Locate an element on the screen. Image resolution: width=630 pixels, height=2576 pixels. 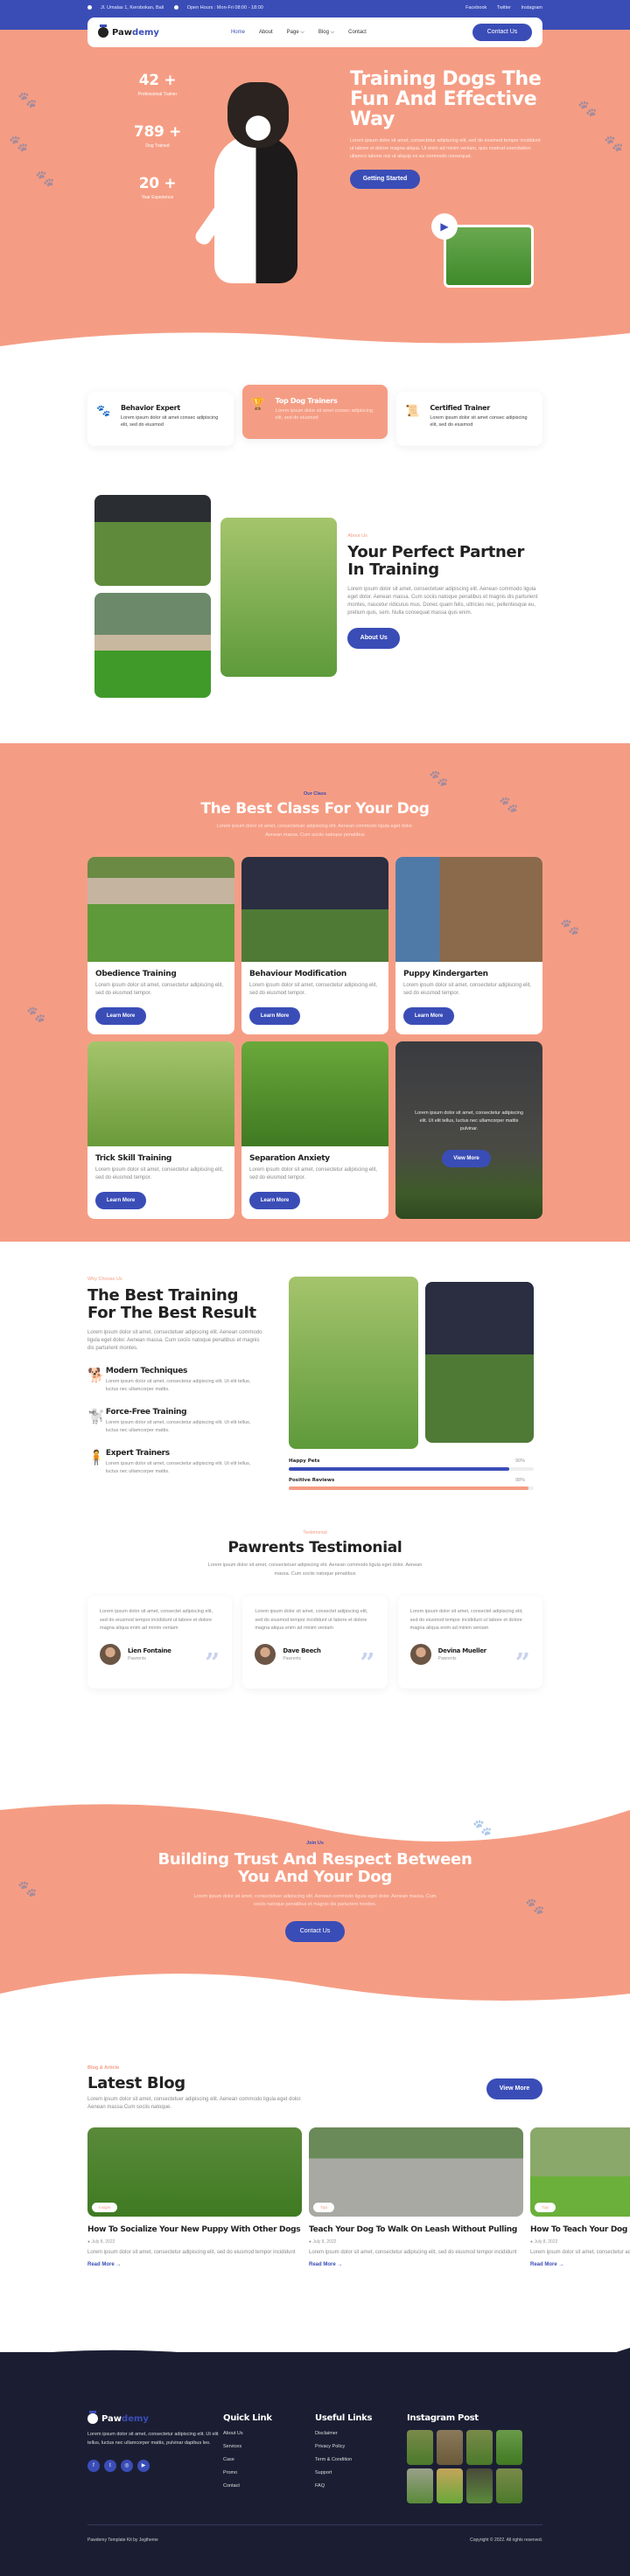
address: Jl. Umalas 1, Kerobokan, Bali is located at coordinates (132, 7).